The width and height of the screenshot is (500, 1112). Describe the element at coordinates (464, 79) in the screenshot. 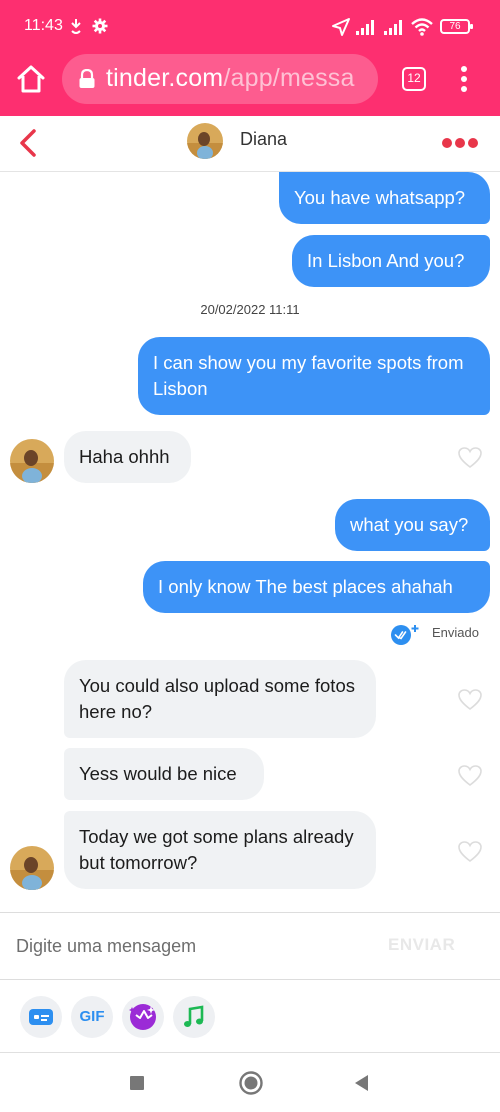

I see `browser-menu-icon` at that location.